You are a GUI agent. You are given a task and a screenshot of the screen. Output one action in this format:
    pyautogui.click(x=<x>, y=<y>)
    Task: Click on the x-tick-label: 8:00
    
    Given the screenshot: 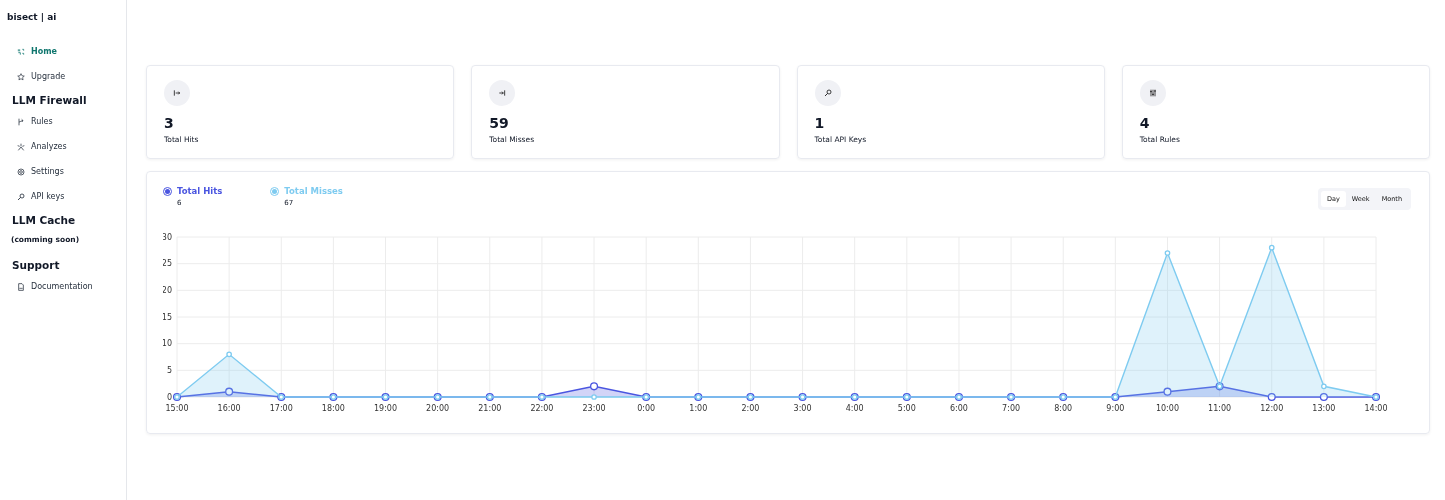 What is the action you would take?
    pyautogui.click(x=1063, y=408)
    